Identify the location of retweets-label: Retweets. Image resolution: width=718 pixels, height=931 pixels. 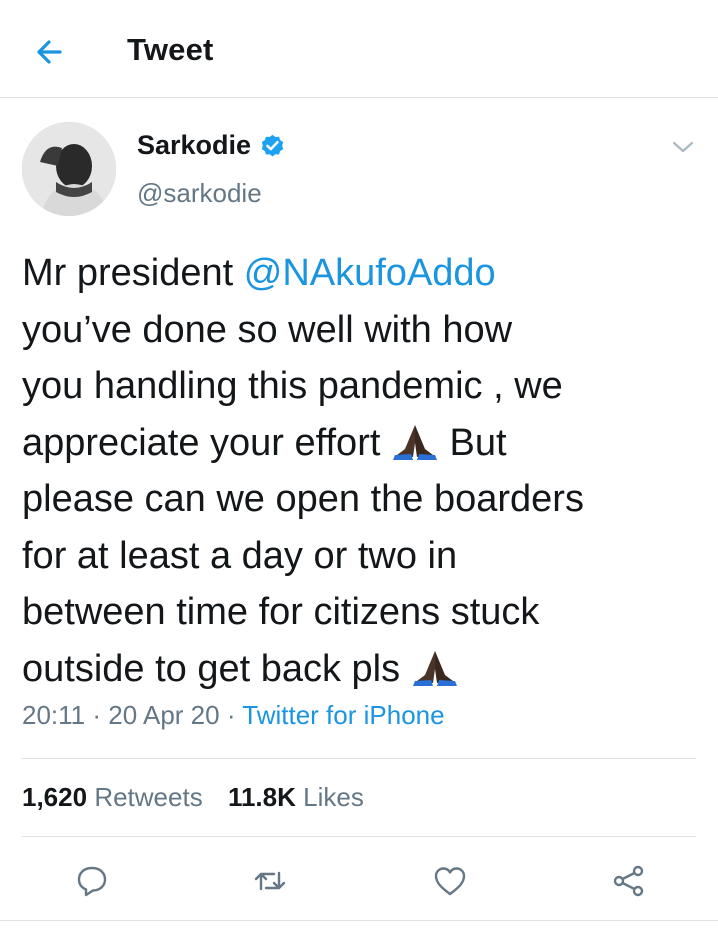
(148, 797).